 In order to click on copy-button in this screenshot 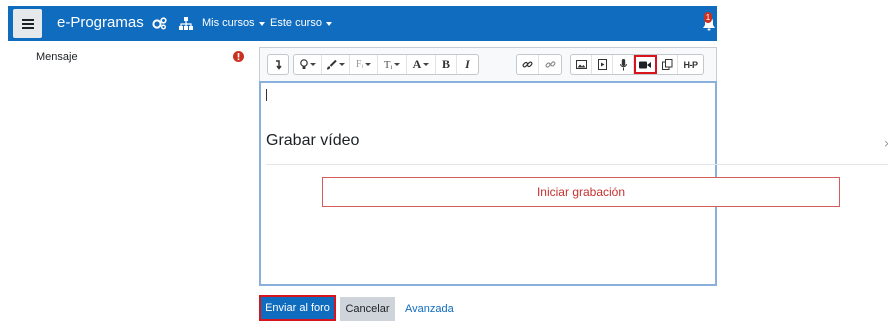, I will do `click(667, 64)`.